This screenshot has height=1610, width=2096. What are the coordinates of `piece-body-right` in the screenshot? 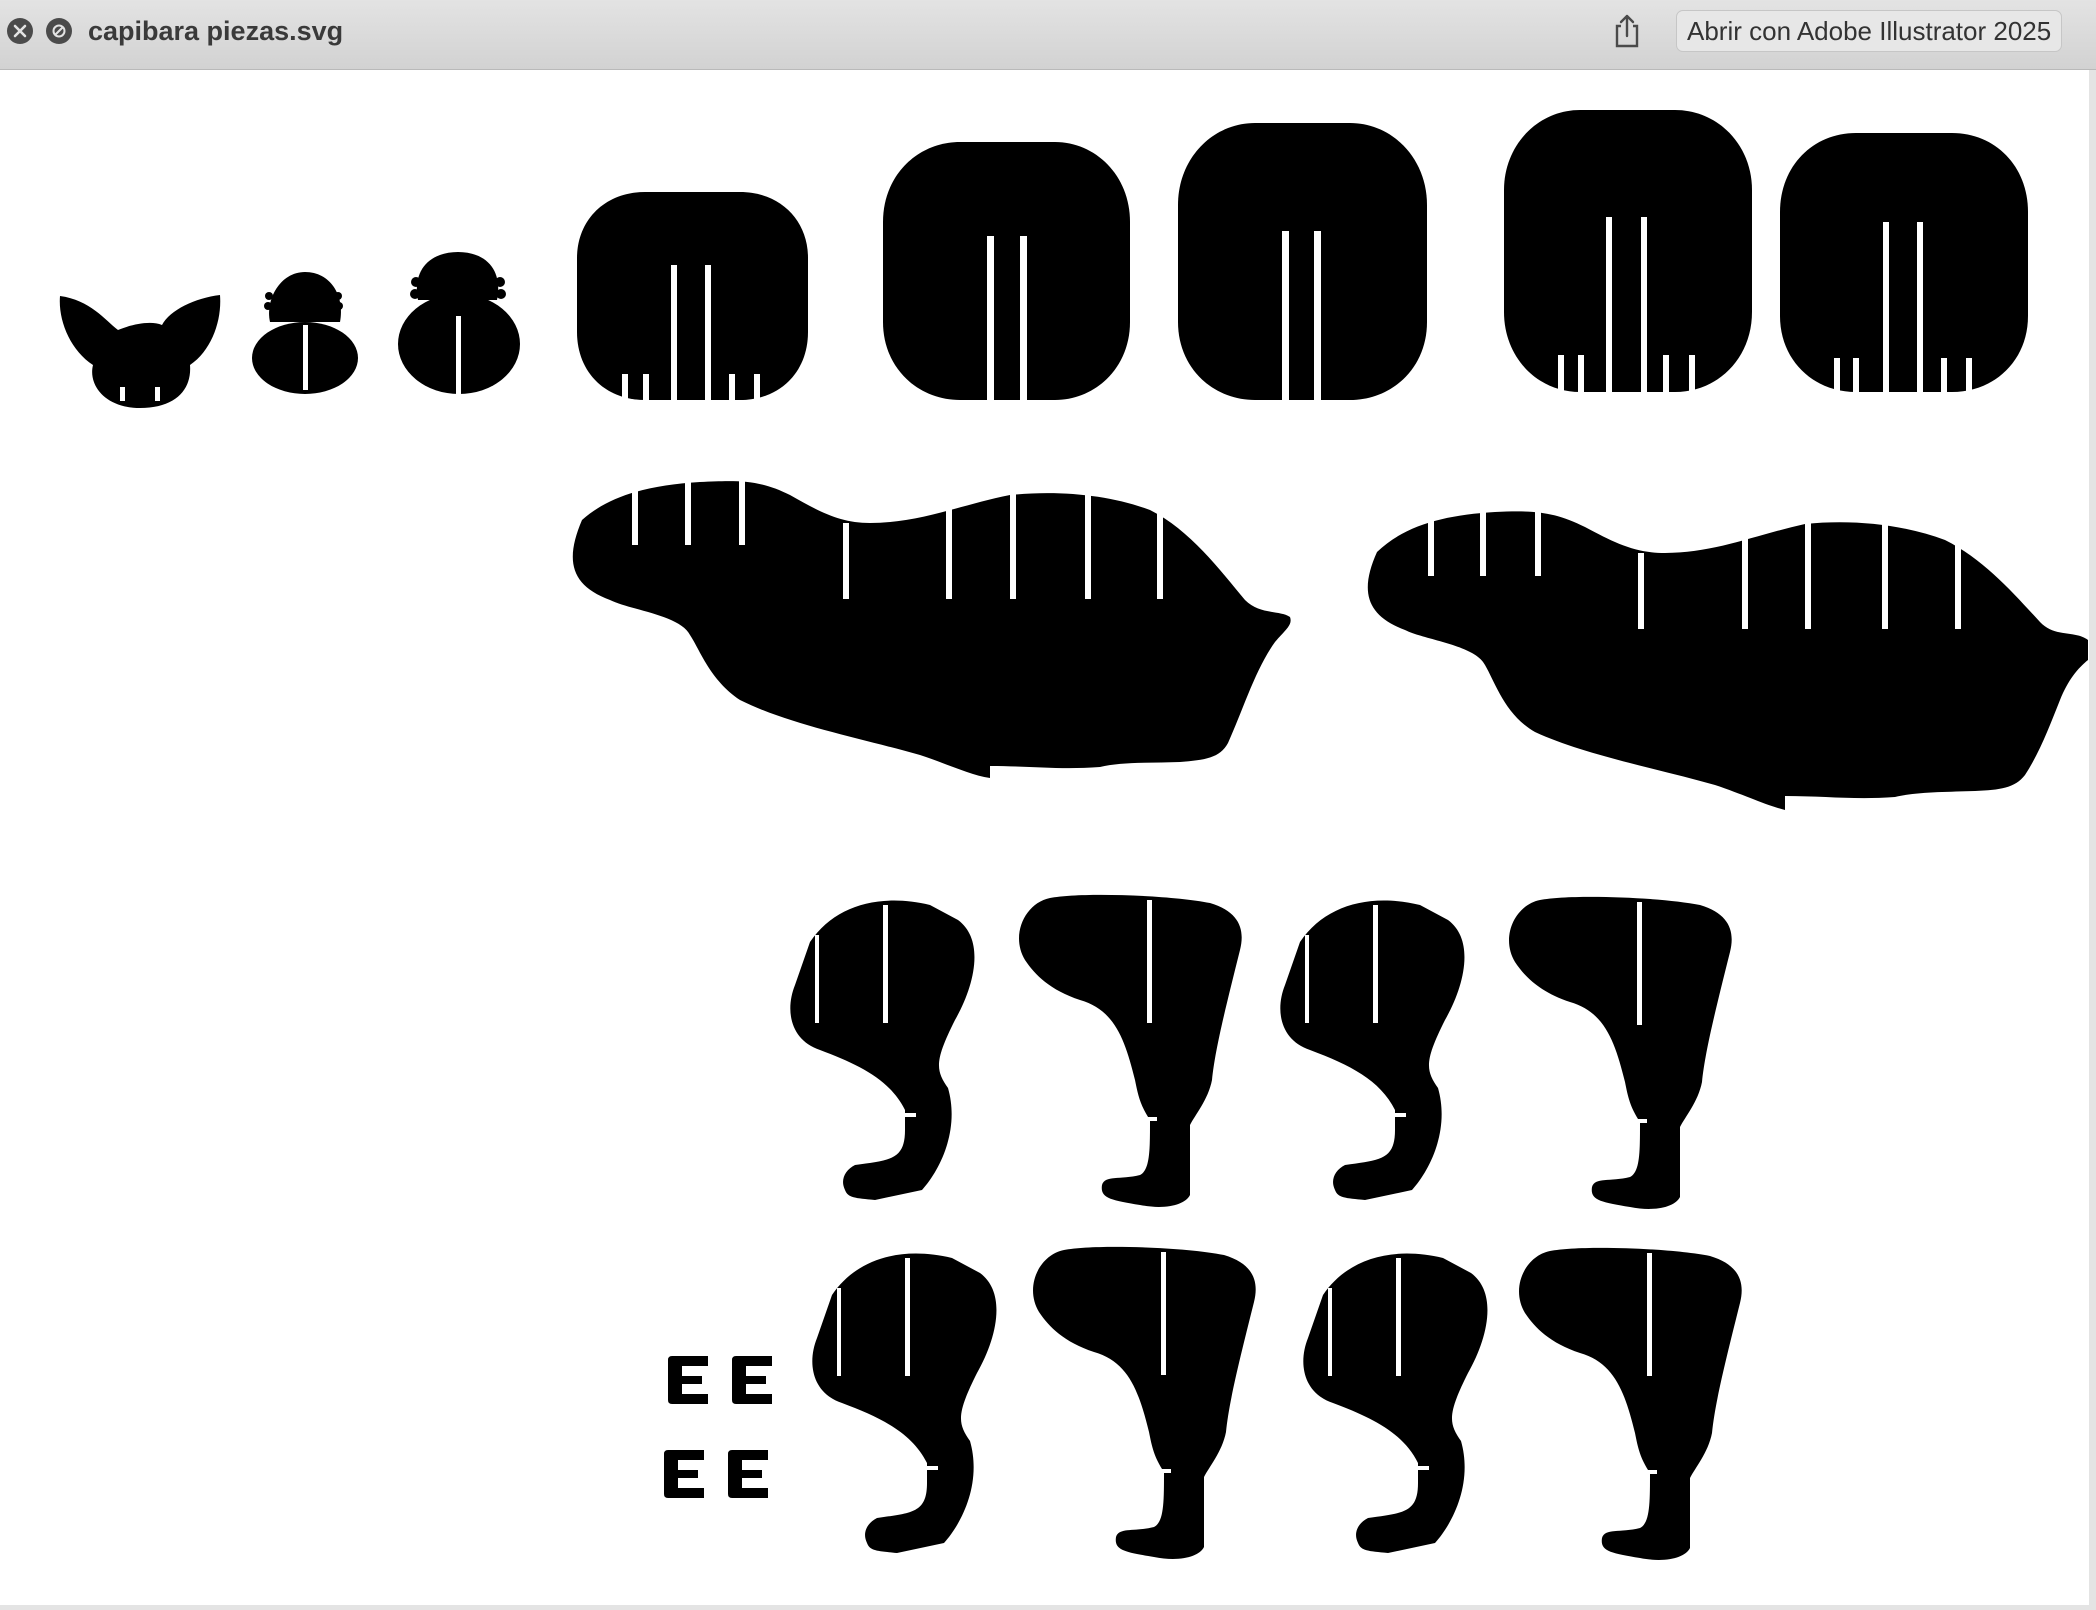 It's located at (1727, 660).